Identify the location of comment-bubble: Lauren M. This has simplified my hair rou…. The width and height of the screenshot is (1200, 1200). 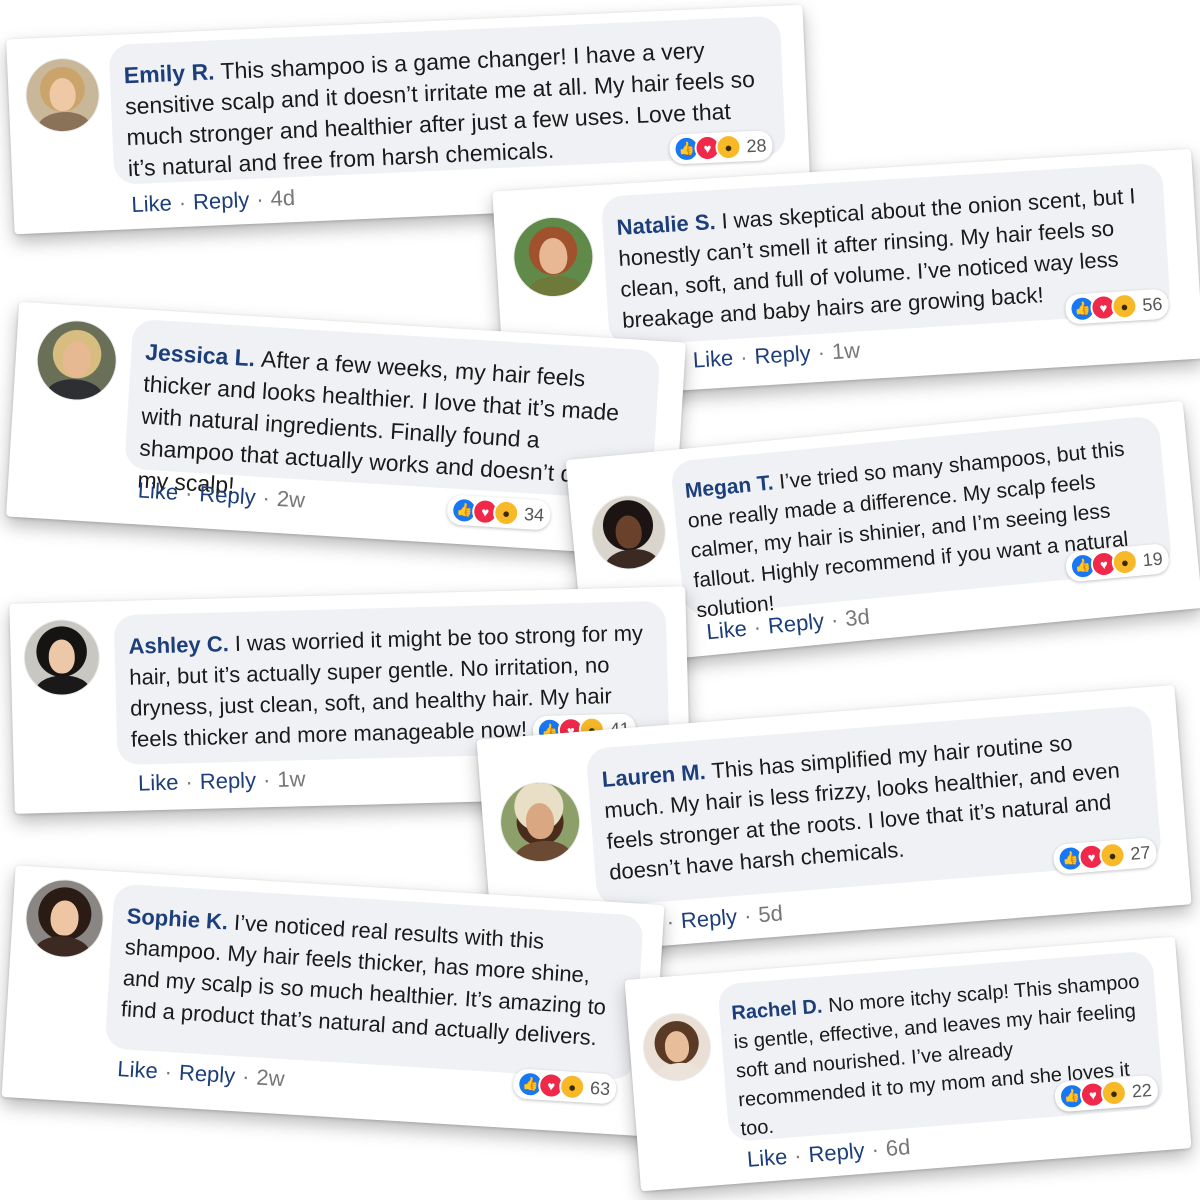
(874, 805).